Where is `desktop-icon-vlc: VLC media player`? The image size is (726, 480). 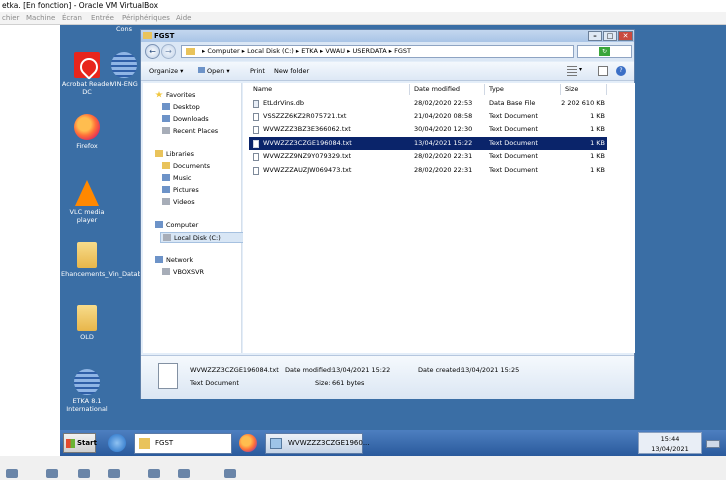
desktop-icon-vlc: VLC media player is located at coordinates (87, 202).